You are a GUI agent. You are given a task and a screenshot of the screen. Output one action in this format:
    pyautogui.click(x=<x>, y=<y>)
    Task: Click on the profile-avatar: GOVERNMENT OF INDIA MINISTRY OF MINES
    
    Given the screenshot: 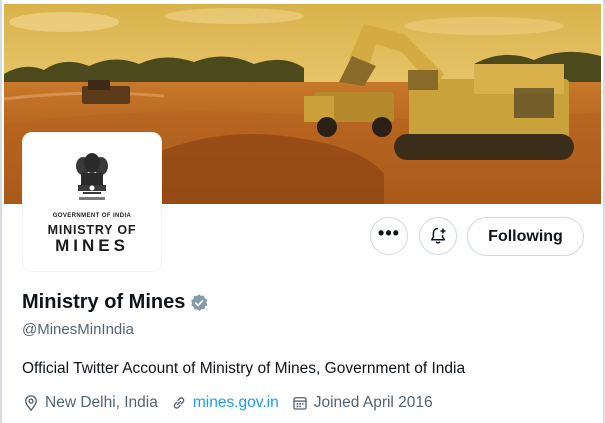 What is the action you would take?
    pyautogui.click(x=92, y=202)
    